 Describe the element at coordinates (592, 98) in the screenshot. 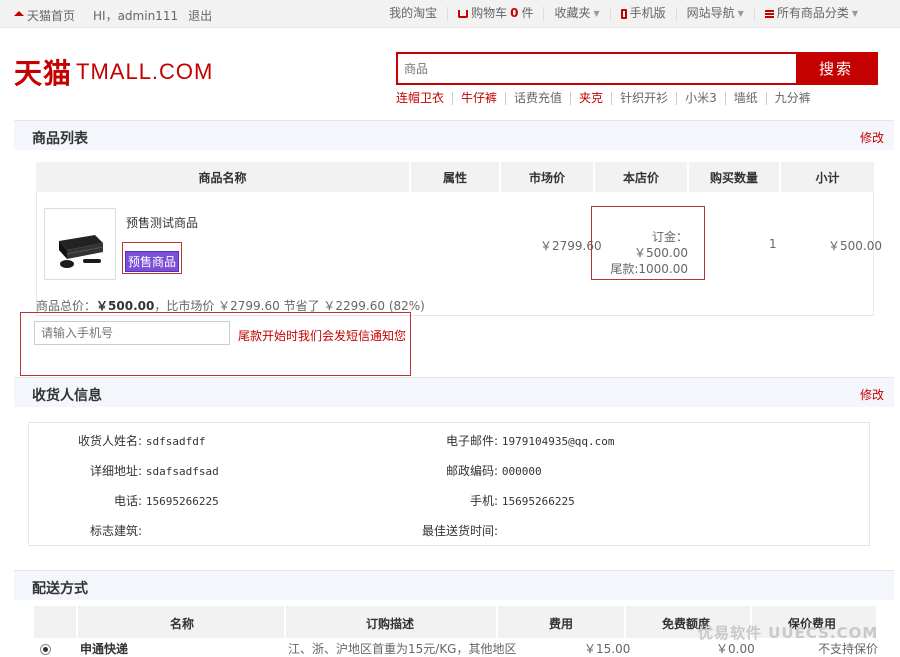

I see `hotword-link: 夹克` at that location.